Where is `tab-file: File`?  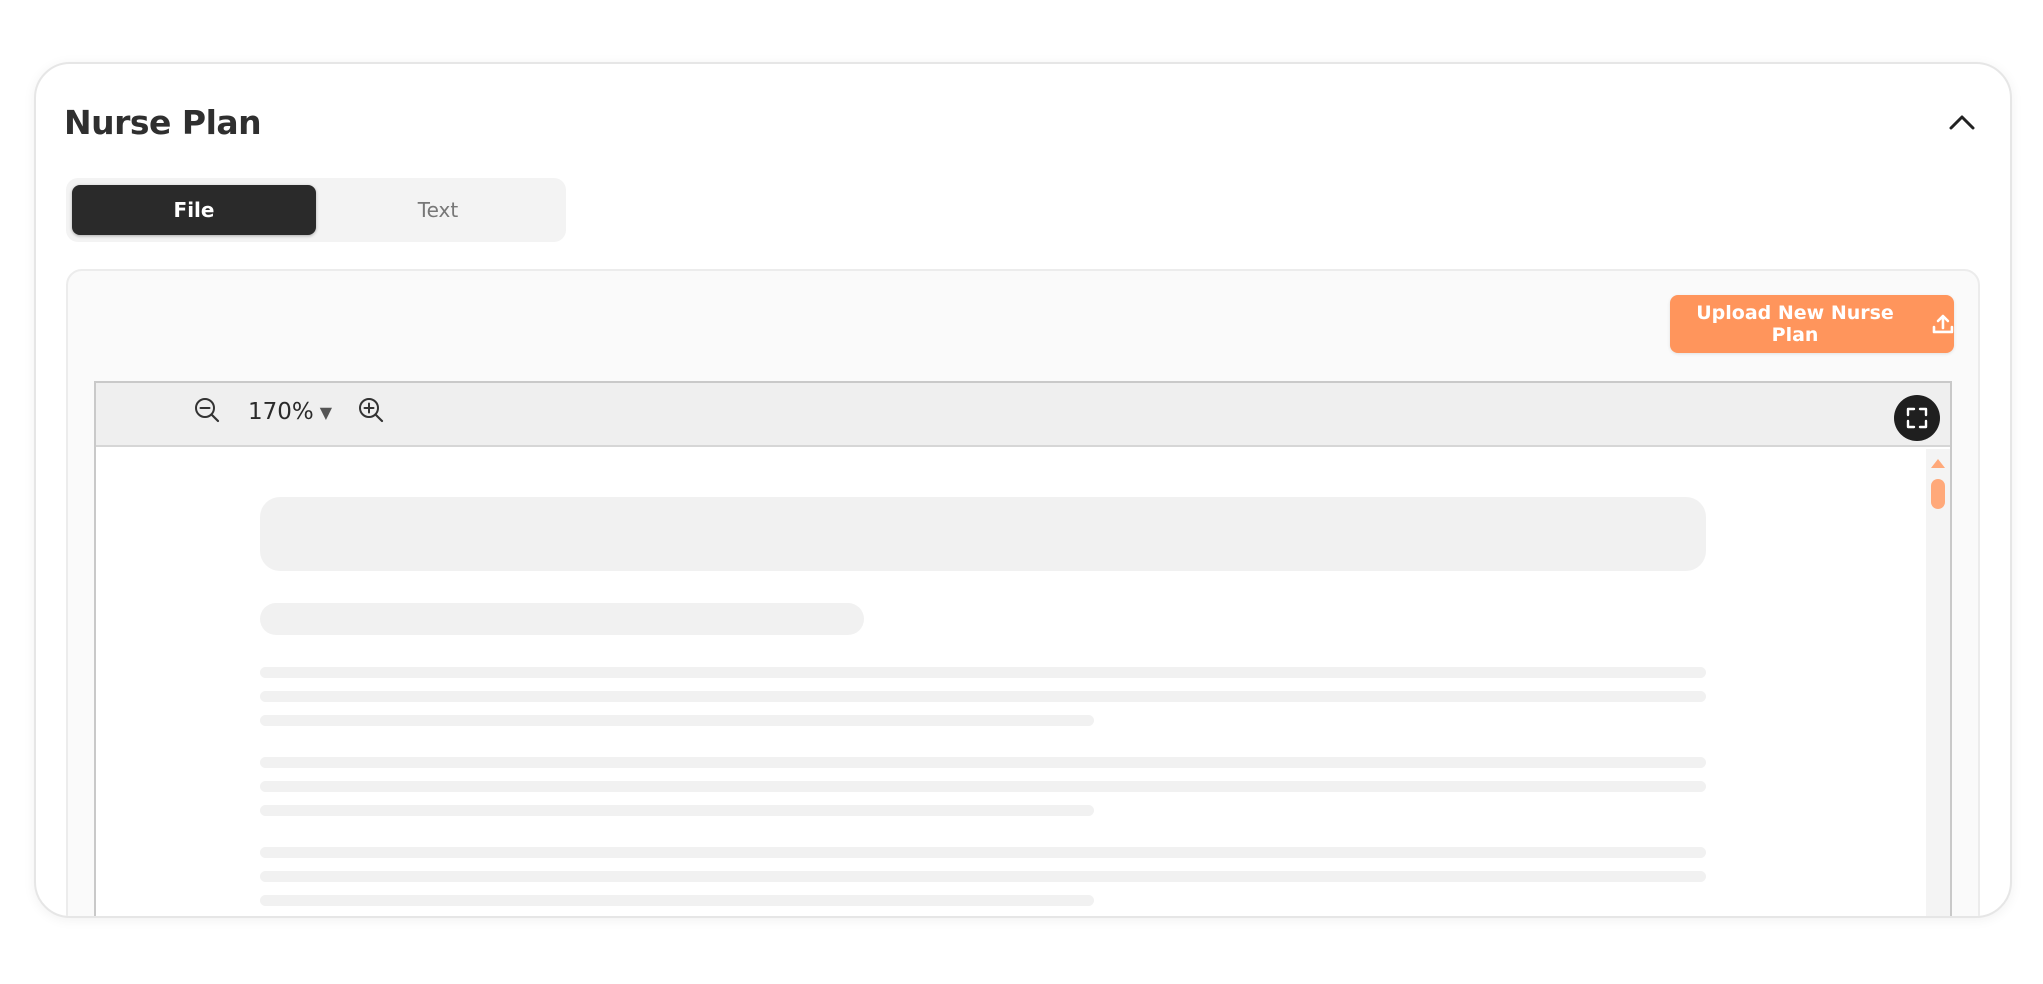 tab-file: File is located at coordinates (194, 210).